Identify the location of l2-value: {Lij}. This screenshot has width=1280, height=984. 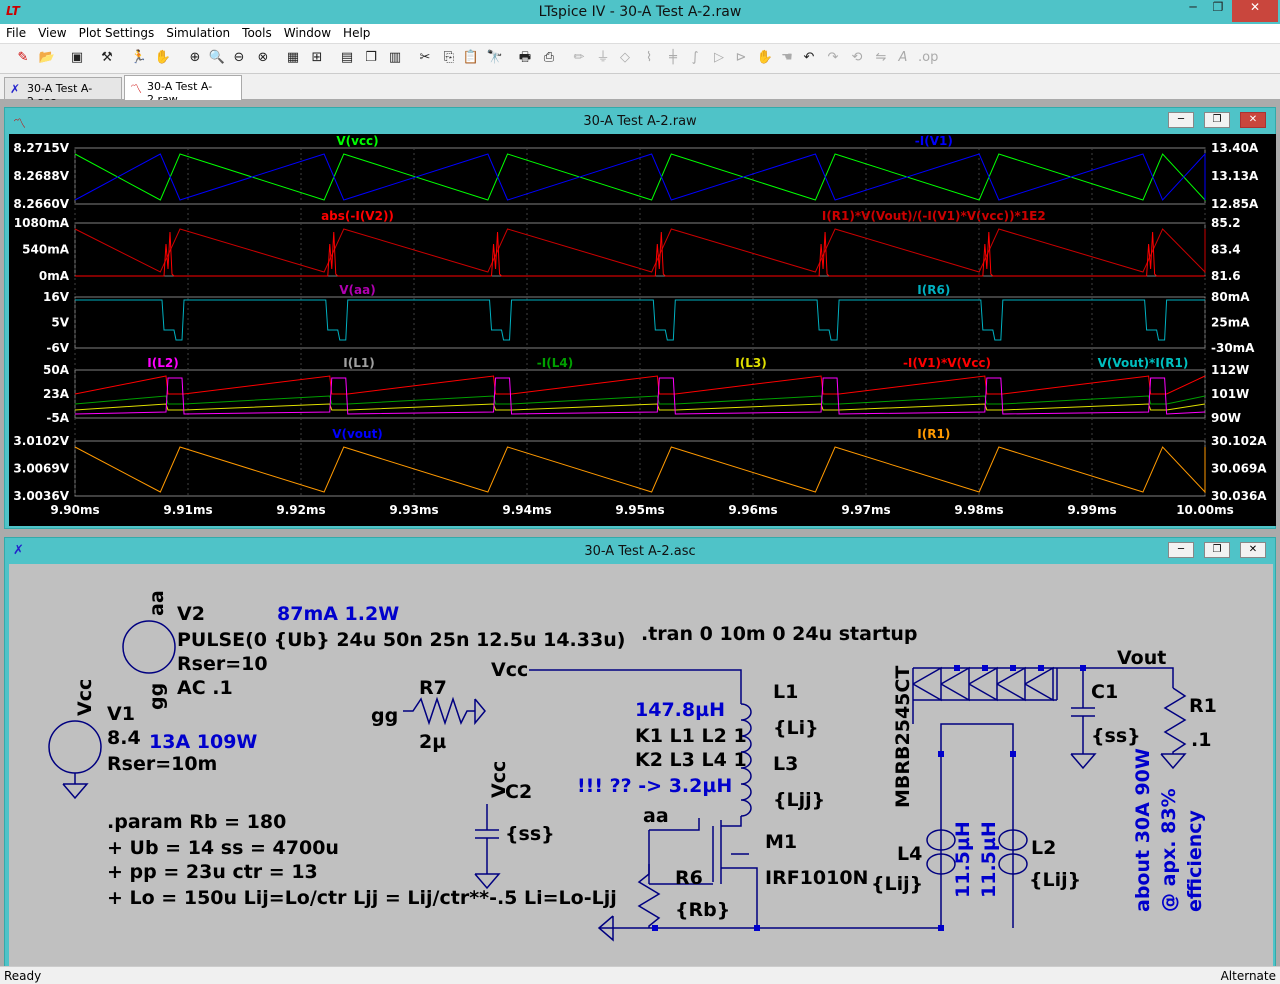
(1055, 880).